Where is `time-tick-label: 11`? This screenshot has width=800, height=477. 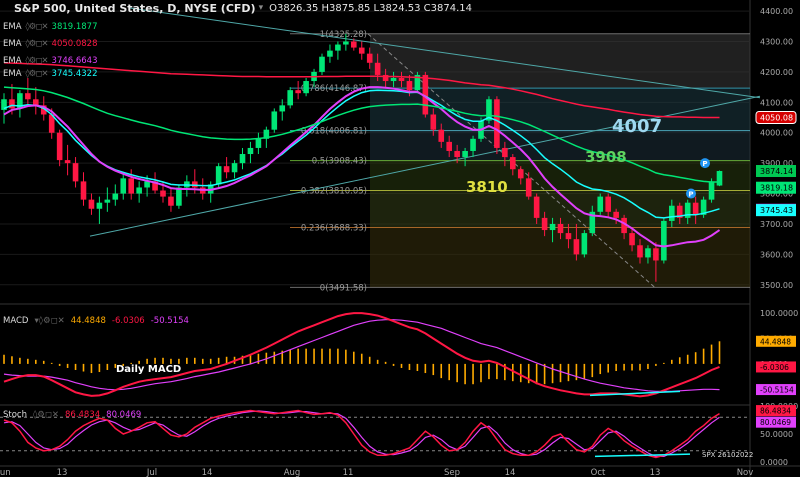 time-tick-label: 11 is located at coordinates (348, 472).